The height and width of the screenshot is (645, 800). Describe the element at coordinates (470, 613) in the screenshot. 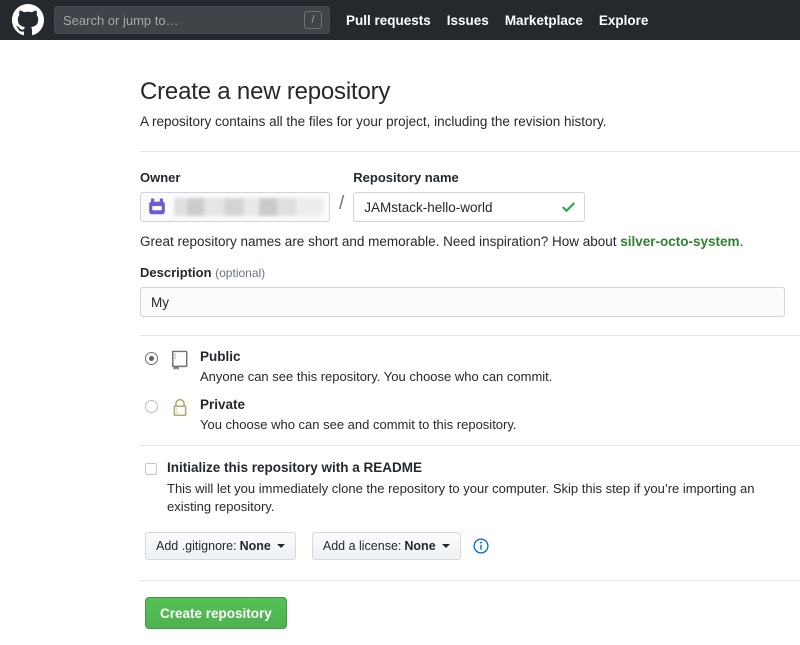

I see `submit-row: Create repository` at that location.